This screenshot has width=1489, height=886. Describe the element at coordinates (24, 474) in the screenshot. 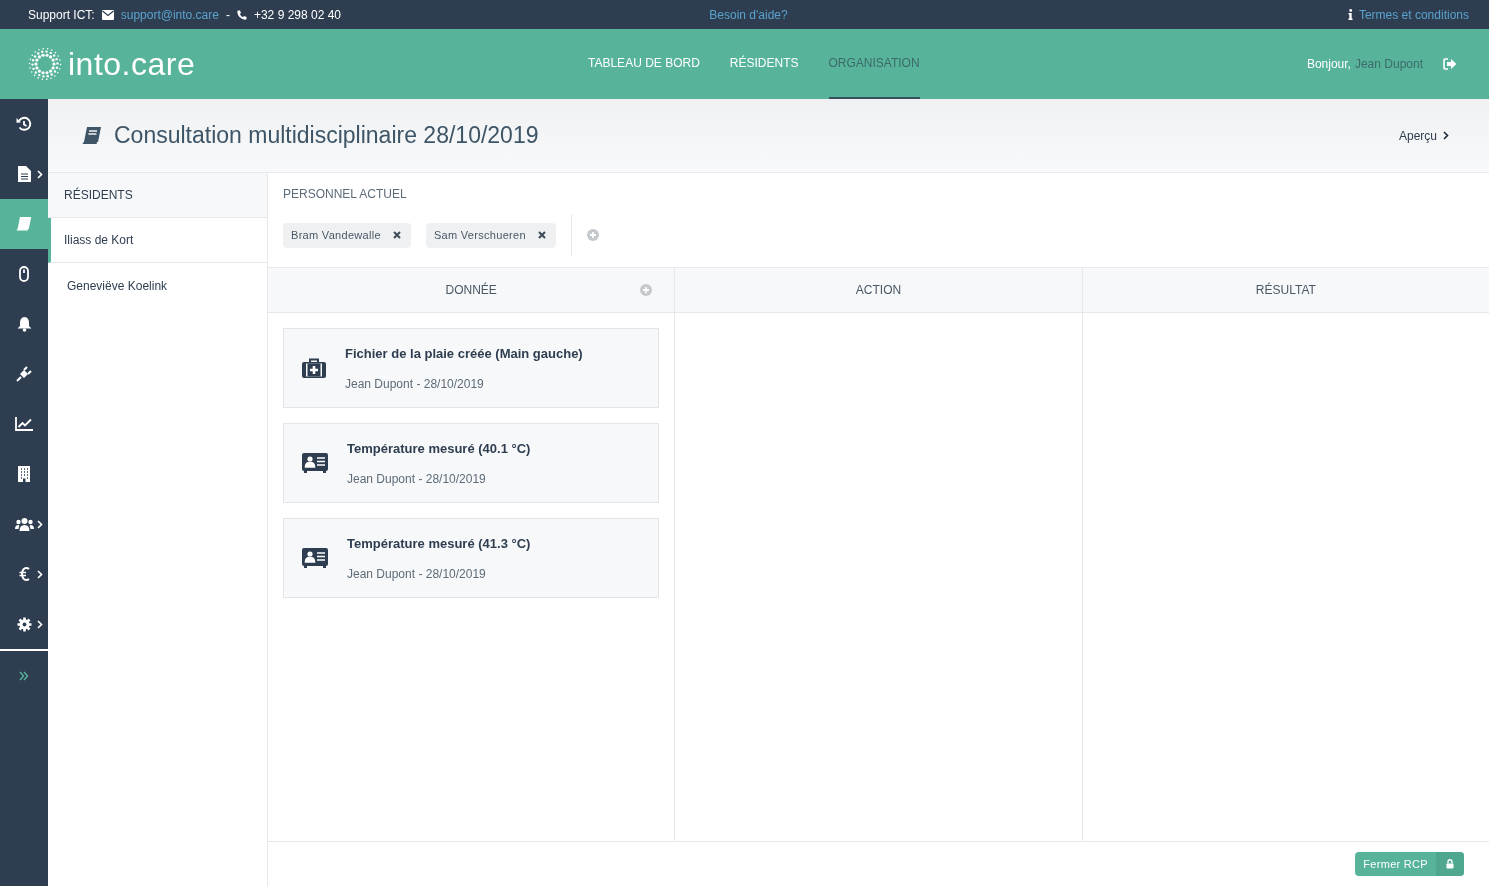

I see `building-icon` at that location.